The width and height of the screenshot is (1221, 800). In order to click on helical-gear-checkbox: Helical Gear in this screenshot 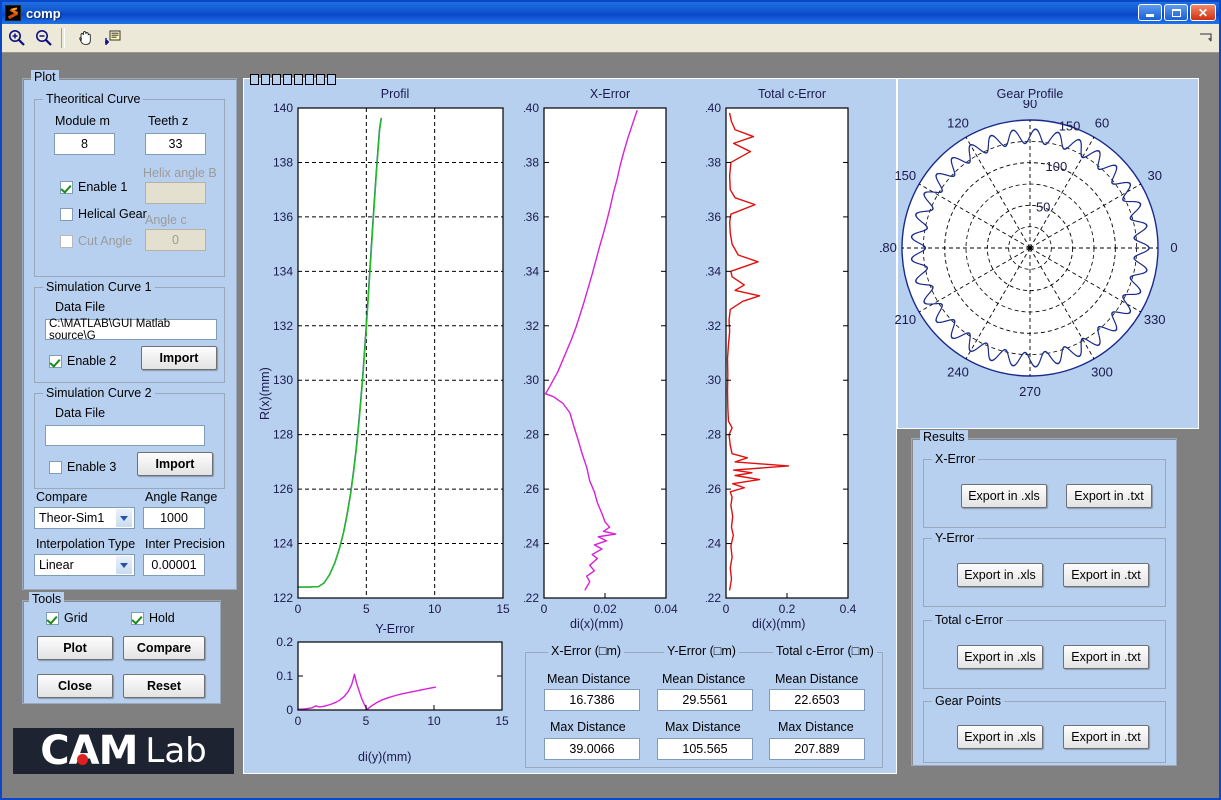, I will do `click(103, 214)`.